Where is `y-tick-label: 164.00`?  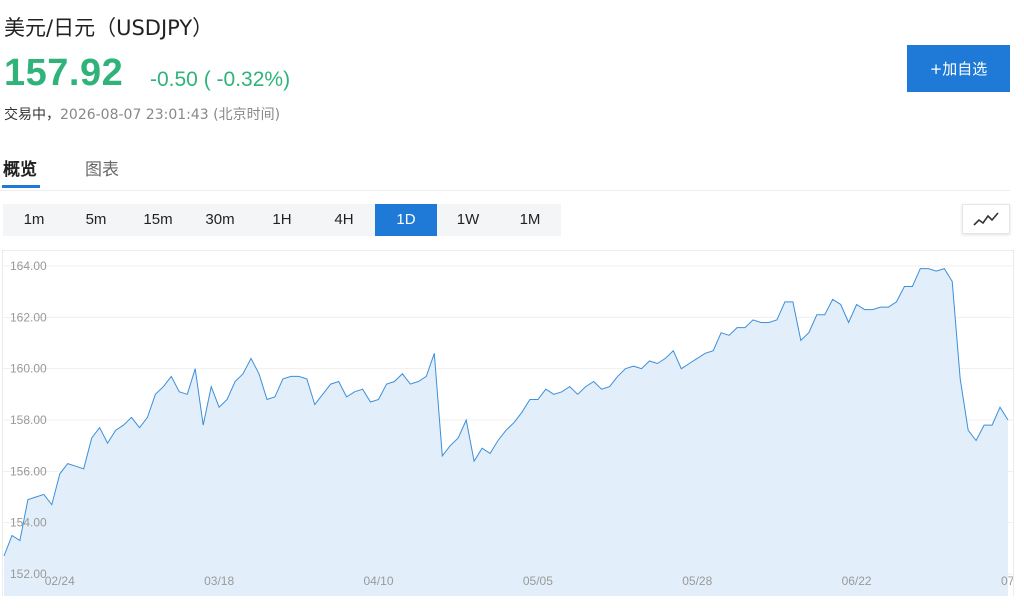
y-tick-label: 164.00 is located at coordinates (28, 266).